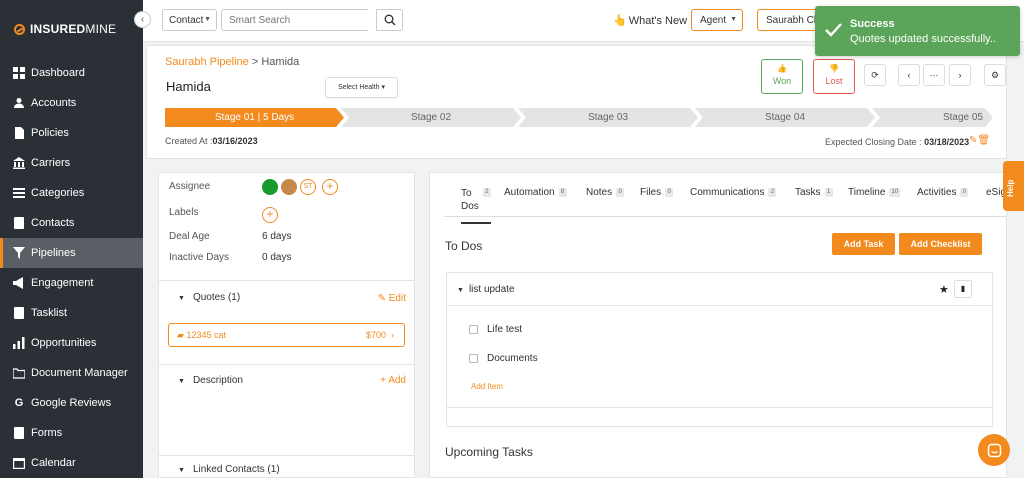 The image size is (1024, 478). I want to click on brand-name-light: MINE, so click(101, 29).